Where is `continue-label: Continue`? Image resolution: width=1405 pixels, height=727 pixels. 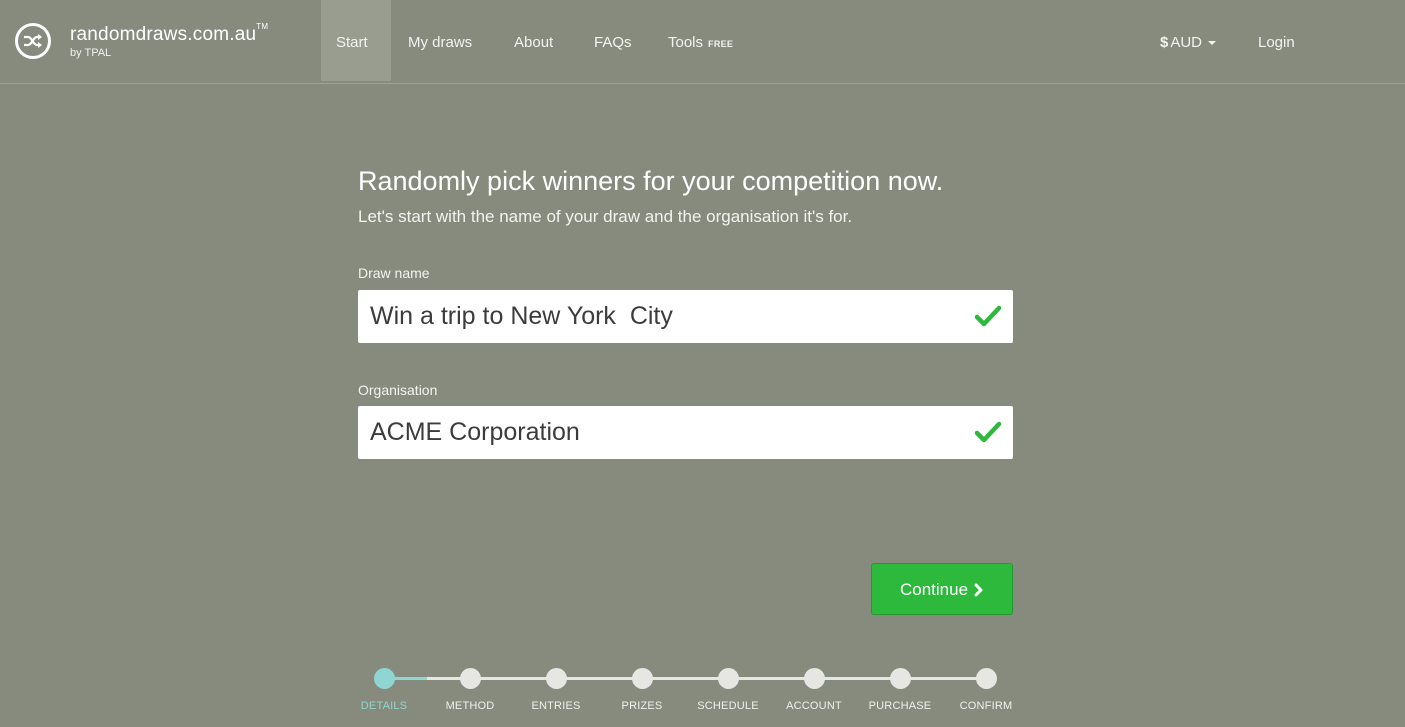 continue-label: Continue is located at coordinates (934, 589).